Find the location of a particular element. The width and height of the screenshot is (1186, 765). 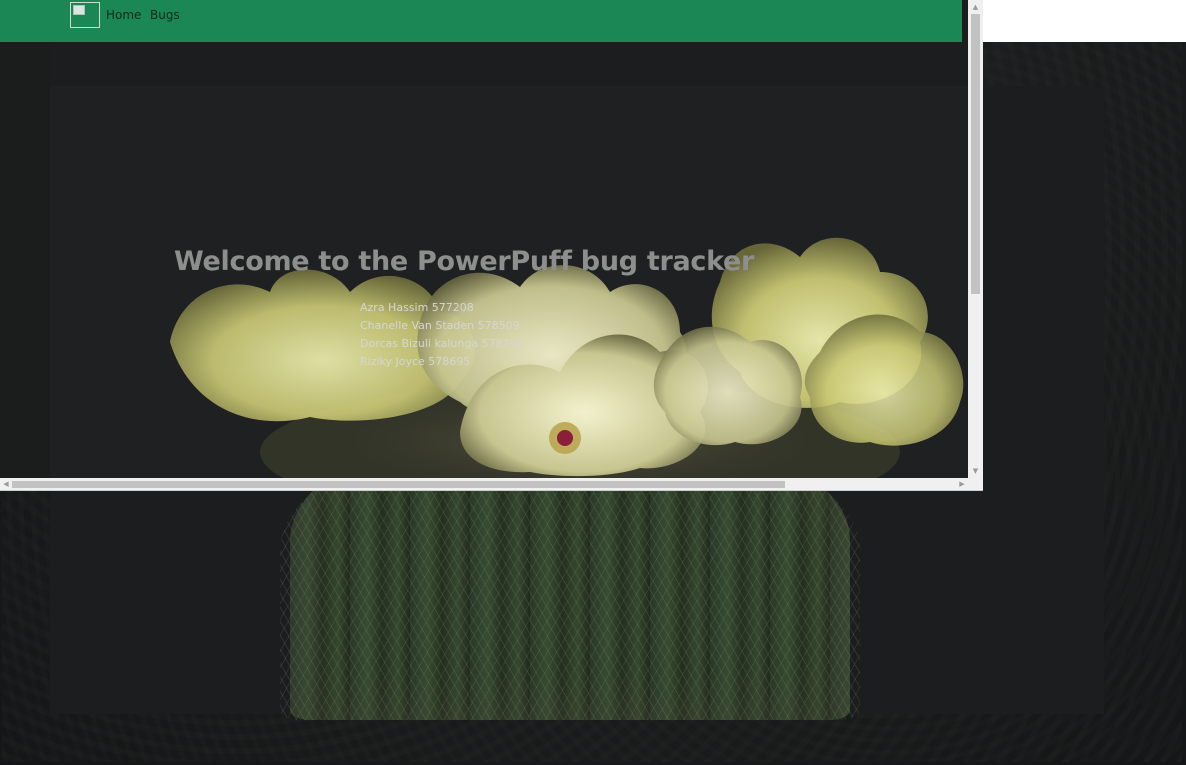

frame-border is located at coordinates (491, 490).